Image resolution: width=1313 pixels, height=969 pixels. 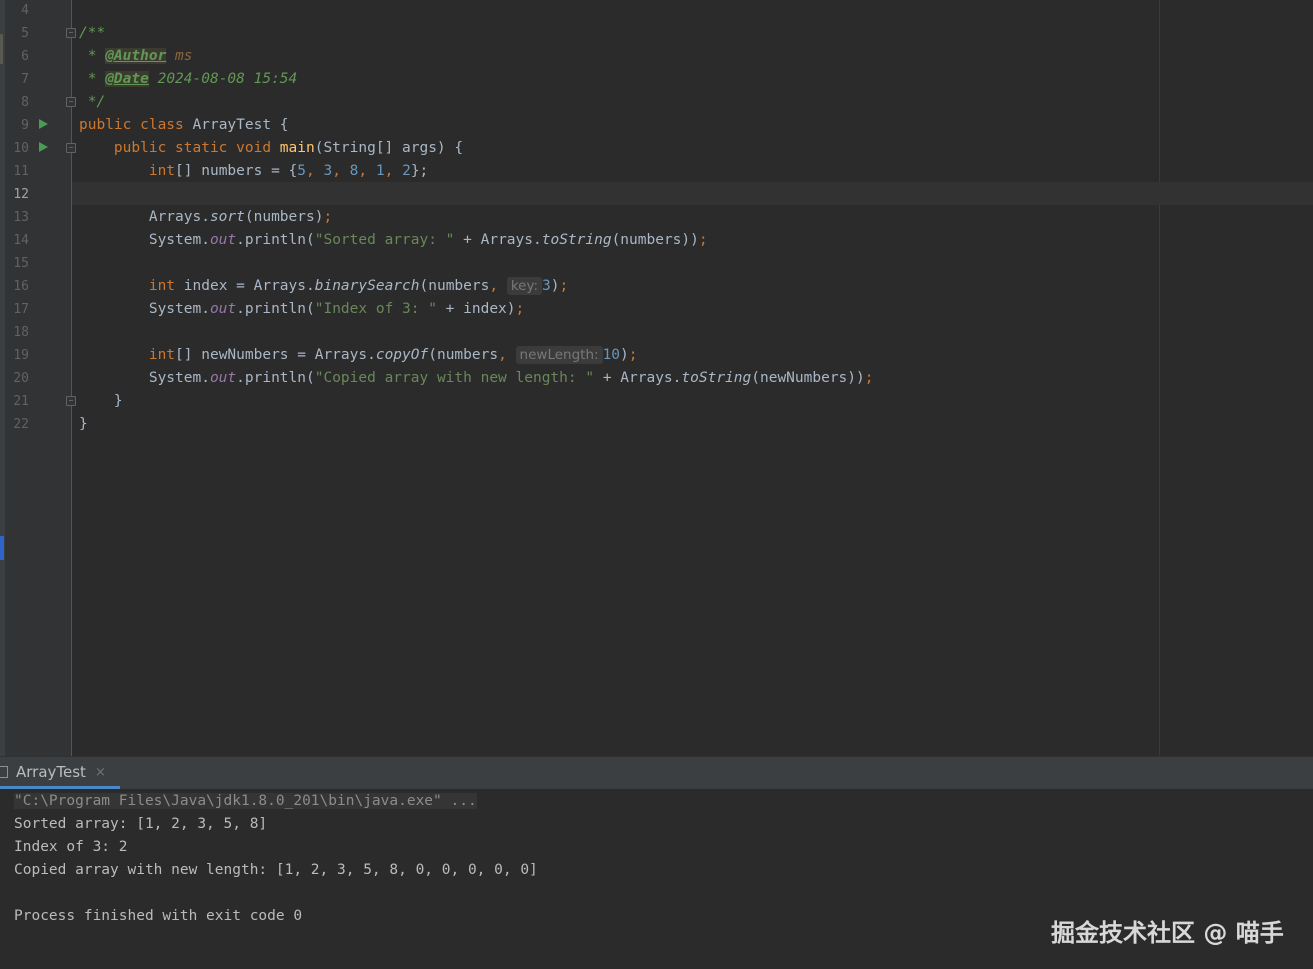 What do you see at coordinates (245, 286) in the screenshot?
I see `code-text: index = Arrays.` at bounding box center [245, 286].